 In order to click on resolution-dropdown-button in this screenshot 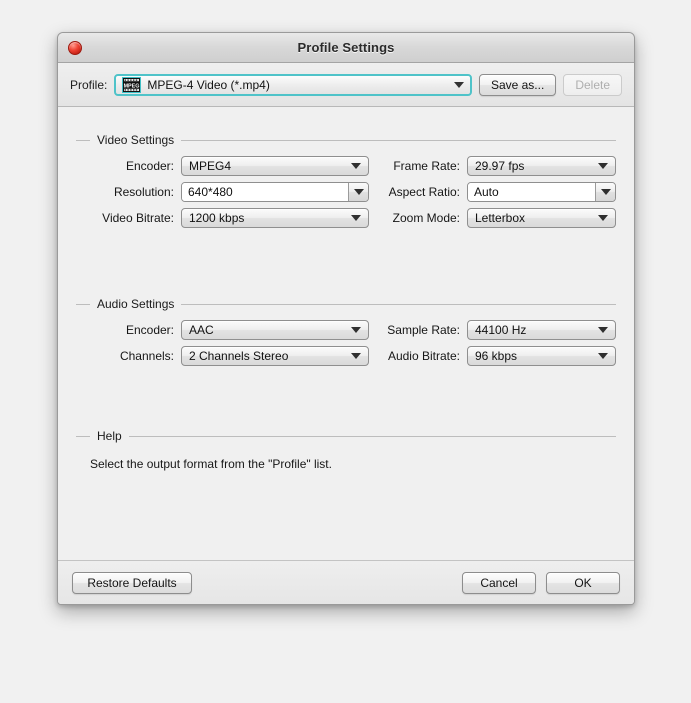, I will do `click(358, 192)`.